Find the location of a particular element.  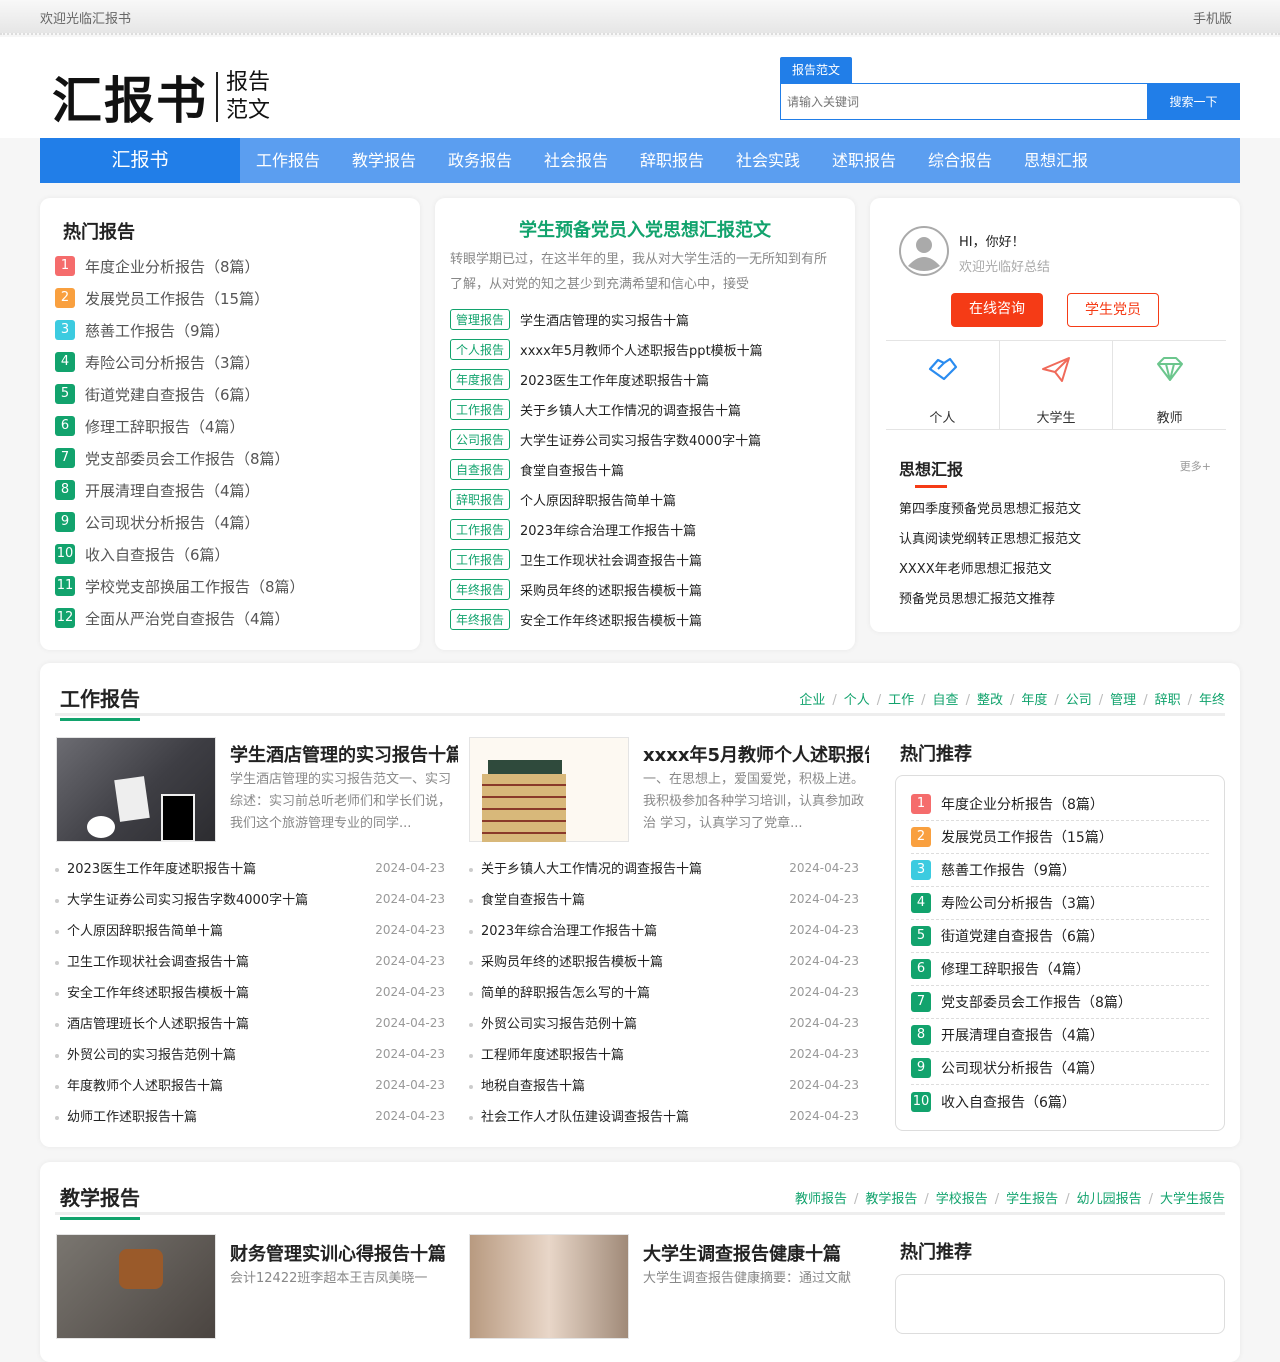

list-item-title: 采购员年终的述职报告模板十篇 is located at coordinates (566, 960).